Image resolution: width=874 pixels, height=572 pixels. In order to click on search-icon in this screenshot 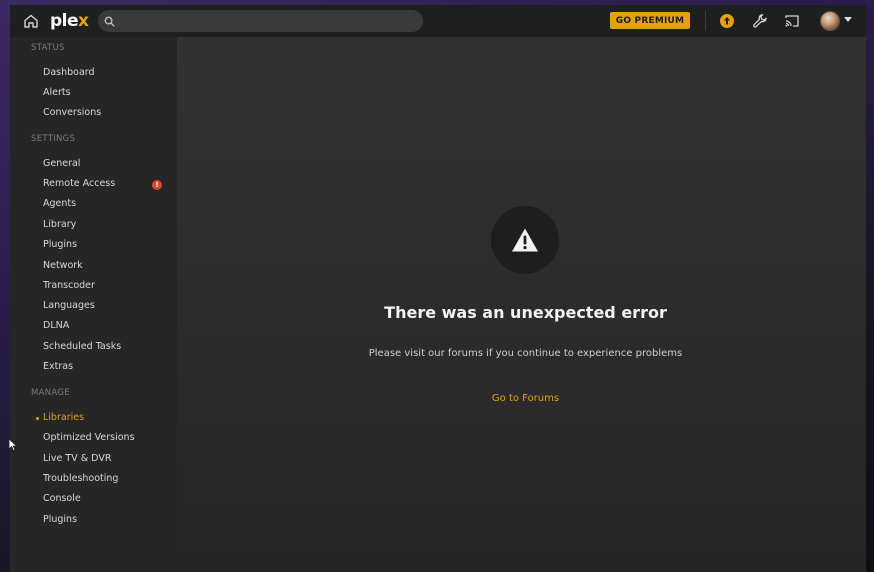, I will do `click(109, 21)`.